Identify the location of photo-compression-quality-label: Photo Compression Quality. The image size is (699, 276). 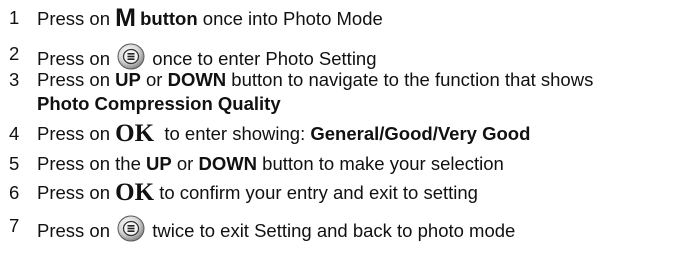
(159, 103).